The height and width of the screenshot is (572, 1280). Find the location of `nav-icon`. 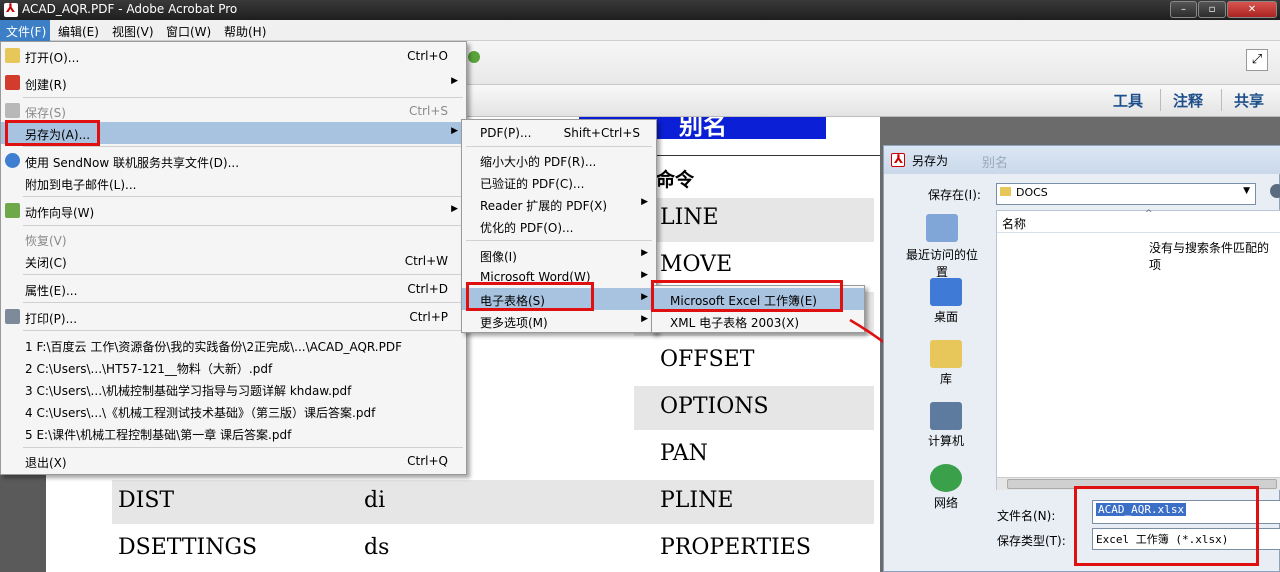

nav-icon is located at coordinates (474, 57).